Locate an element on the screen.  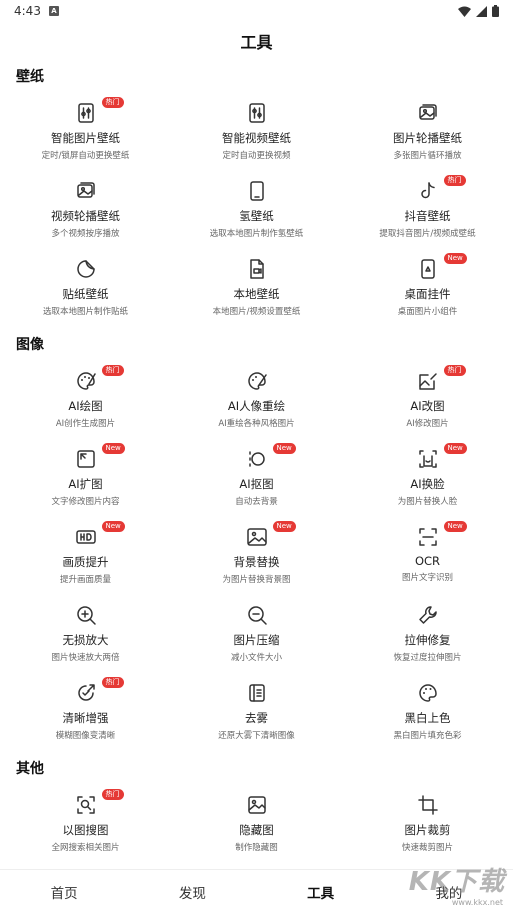
tool-desc: AI修改图片 is located at coordinates (427, 424).